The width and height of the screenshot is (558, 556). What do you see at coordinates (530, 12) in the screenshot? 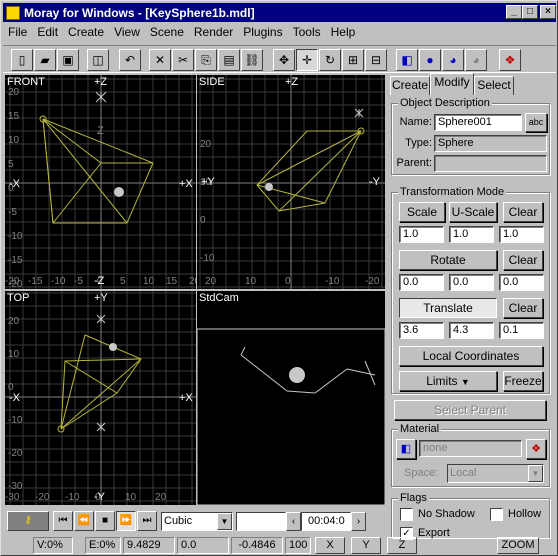
I see `maximize-button: □` at bounding box center [530, 12].